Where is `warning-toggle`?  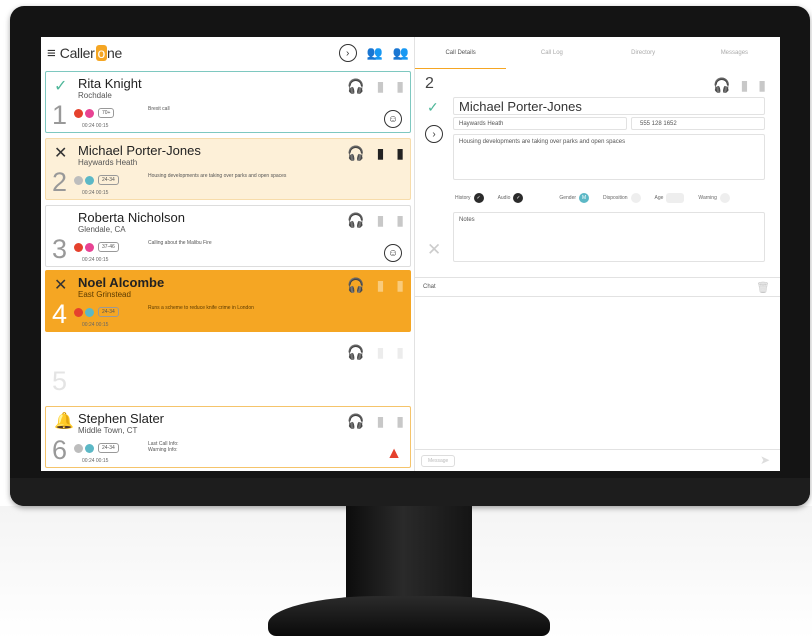 warning-toggle is located at coordinates (724, 198).